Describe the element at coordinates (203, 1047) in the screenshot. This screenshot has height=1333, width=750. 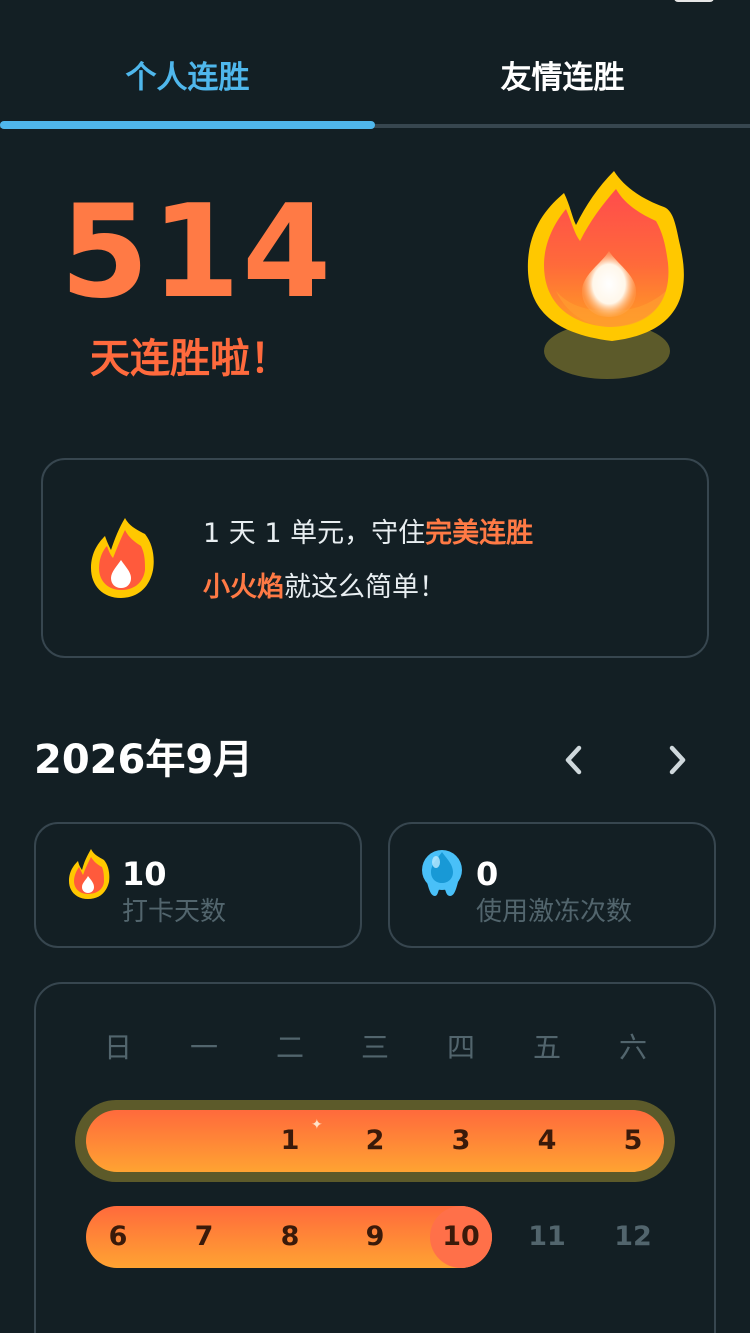
I see `weekday-mon: 一` at that location.